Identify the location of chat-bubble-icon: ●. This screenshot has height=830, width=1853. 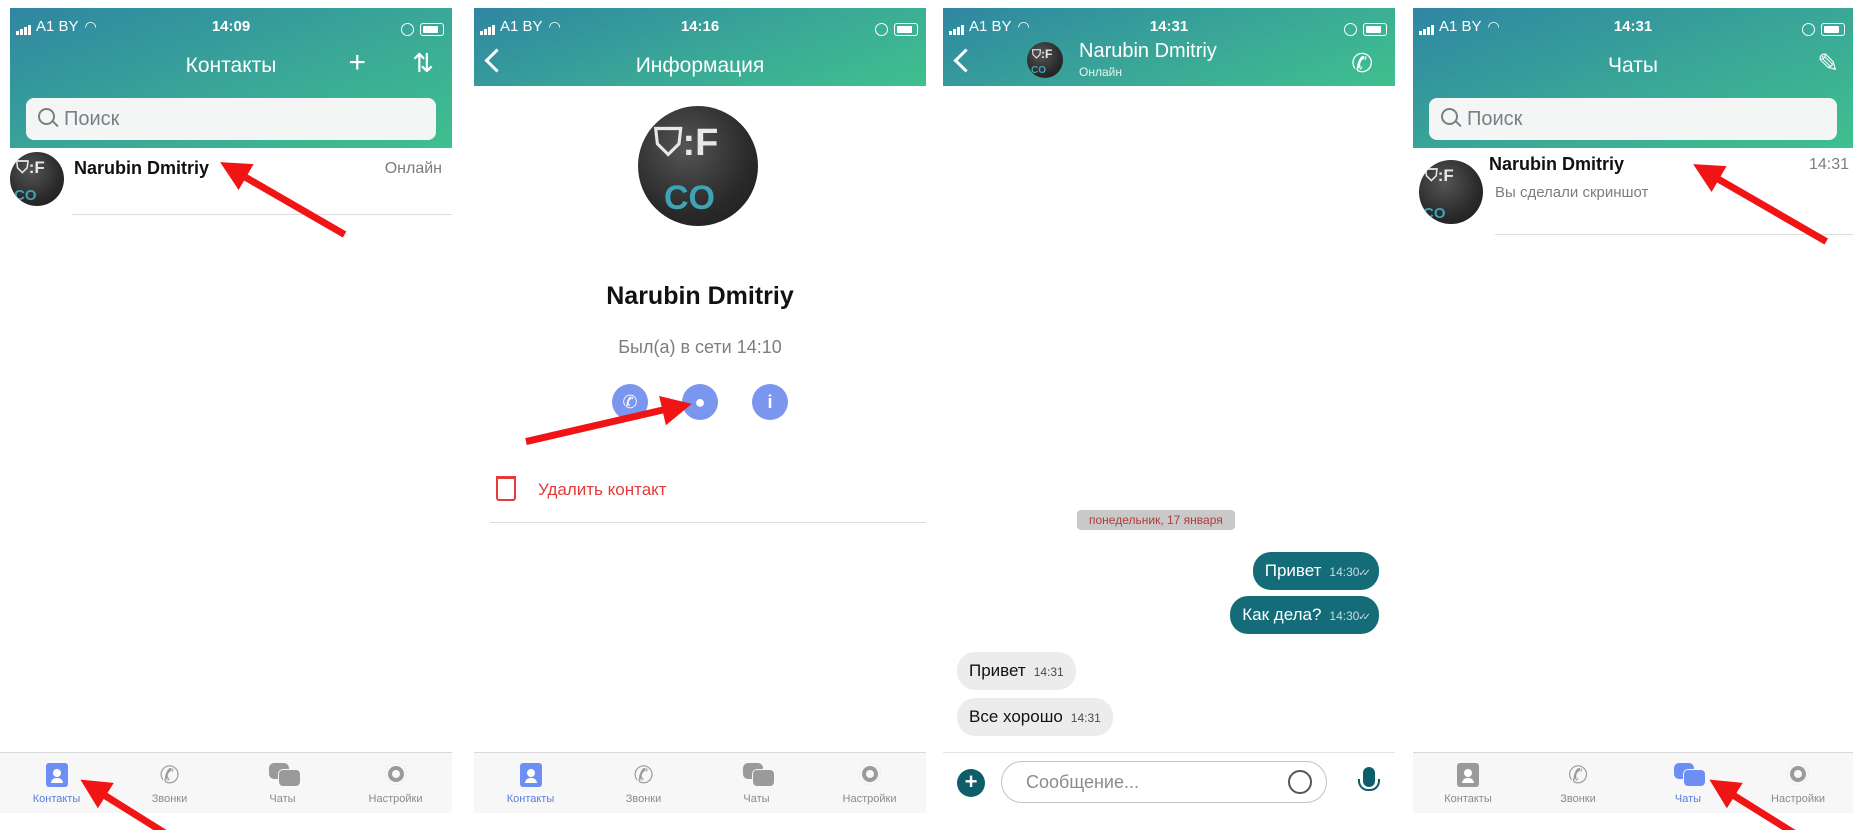
(700, 402).